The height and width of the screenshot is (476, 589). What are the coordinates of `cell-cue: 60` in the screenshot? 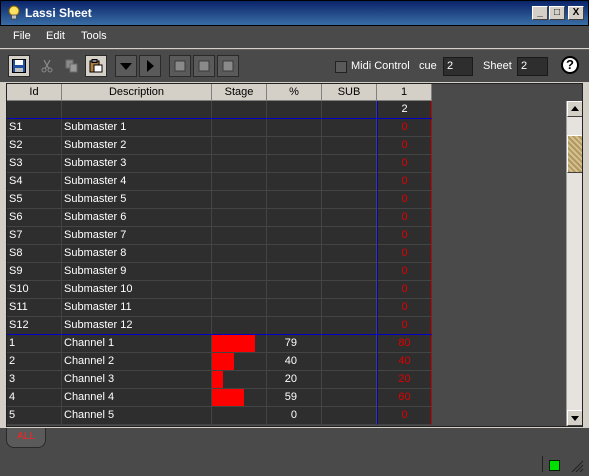 It's located at (404, 398).